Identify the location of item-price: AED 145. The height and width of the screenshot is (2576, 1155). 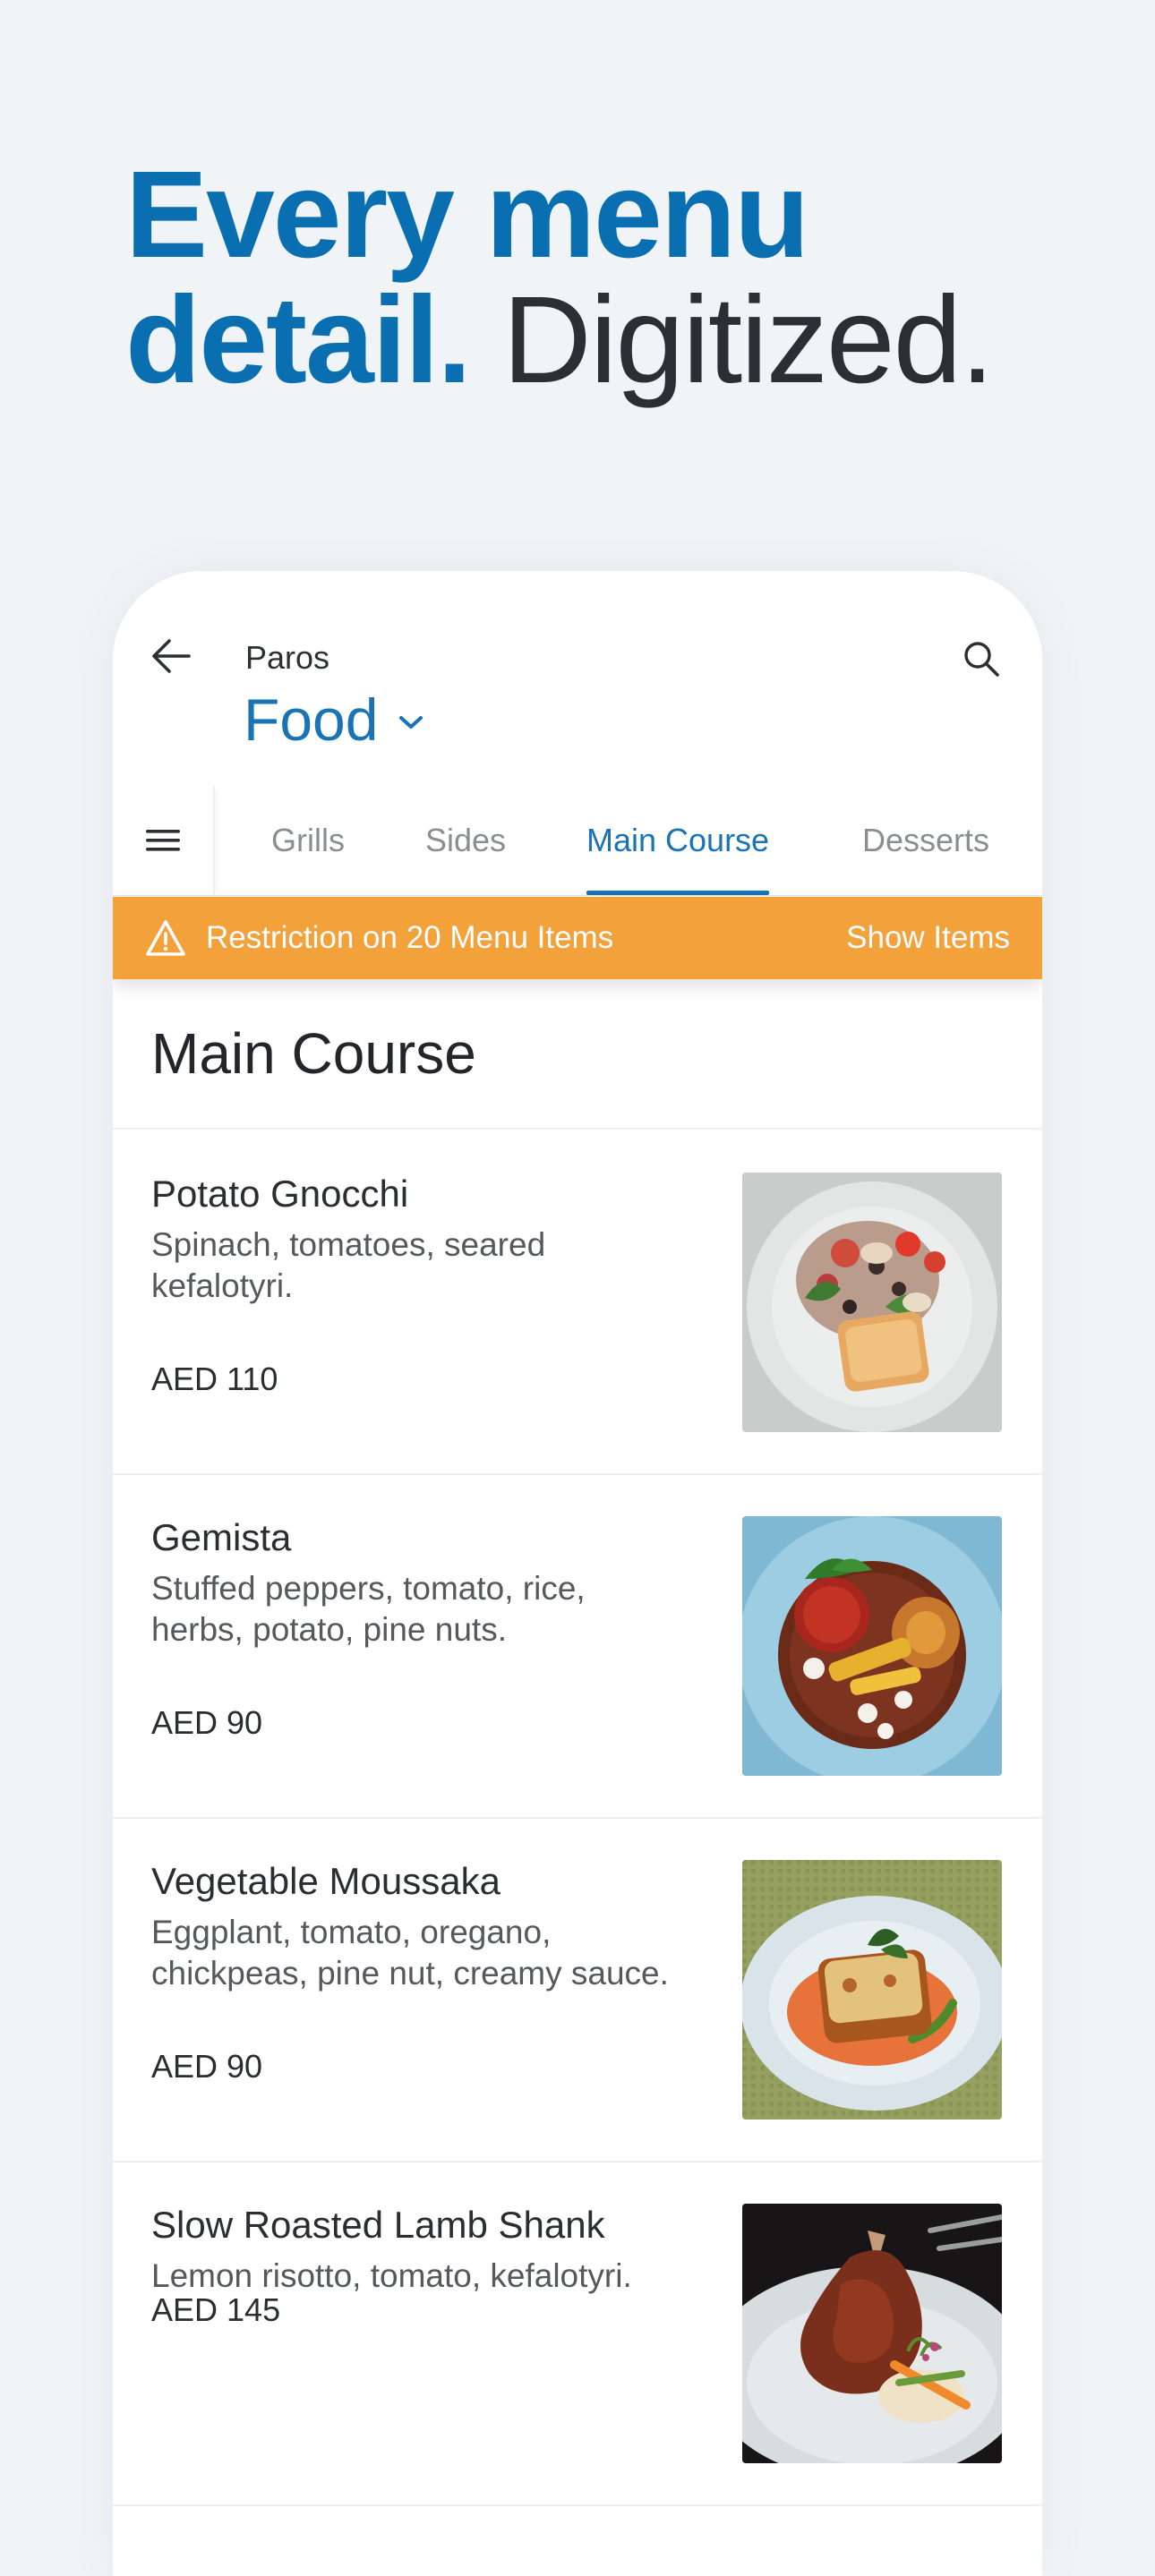
(216, 2309).